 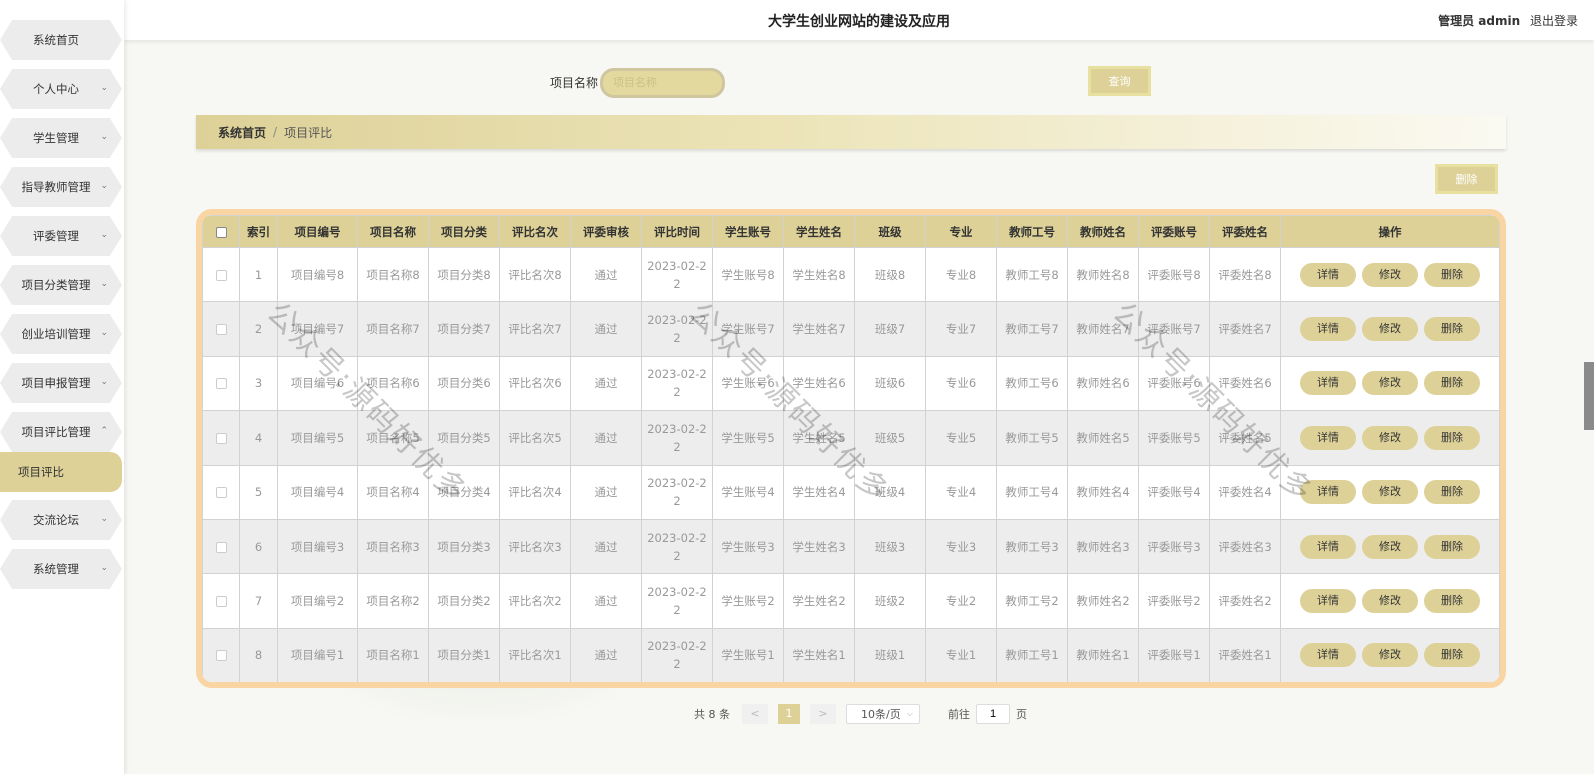 What do you see at coordinates (662, 83) in the screenshot?
I see `search-input` at bounding box center [662, 83].